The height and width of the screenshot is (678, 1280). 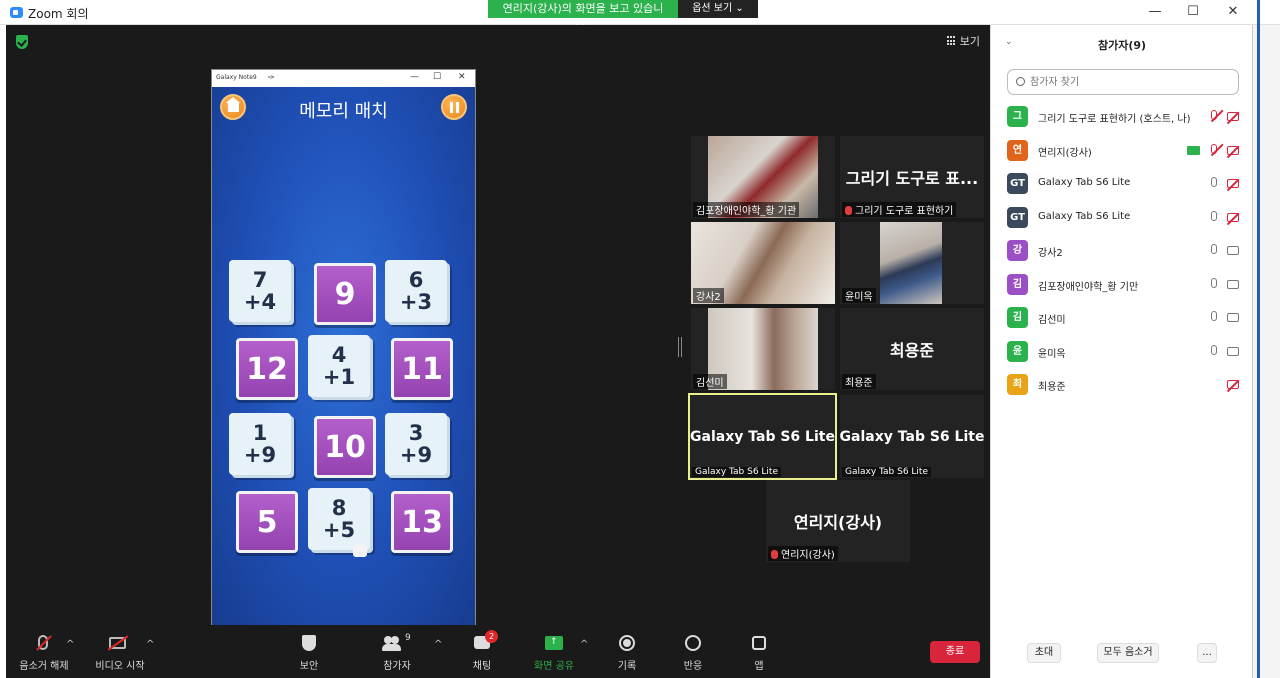 What do you see at coordinates (693, 644) in the screenshot?
I see `smiley-icon` at bounding box center [693, 644].